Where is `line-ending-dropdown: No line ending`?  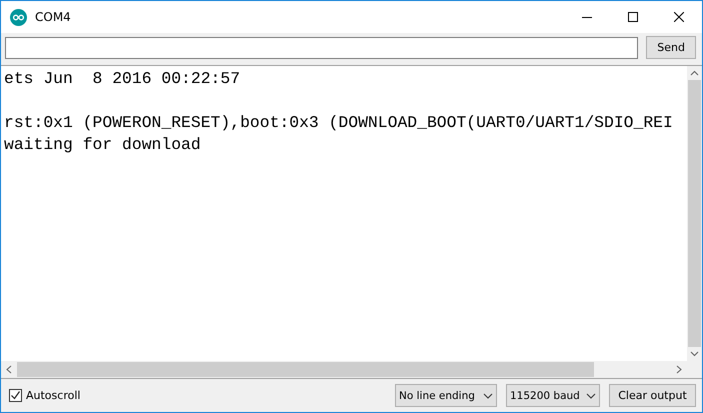
line-ending-dropdown: No line ending is located at coordinates (446, 395).